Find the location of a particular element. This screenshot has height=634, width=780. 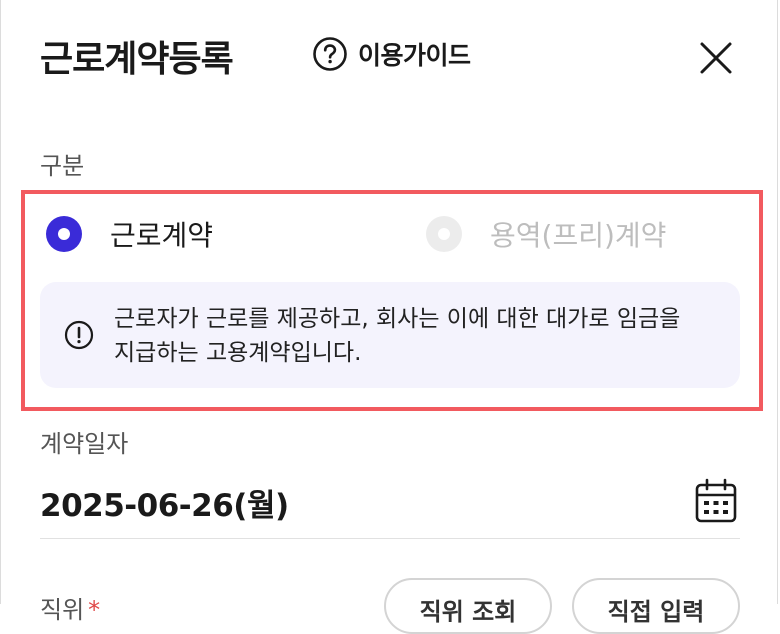

job-direct-input-button: 직접 입력 is located at coordinates (656, 606).